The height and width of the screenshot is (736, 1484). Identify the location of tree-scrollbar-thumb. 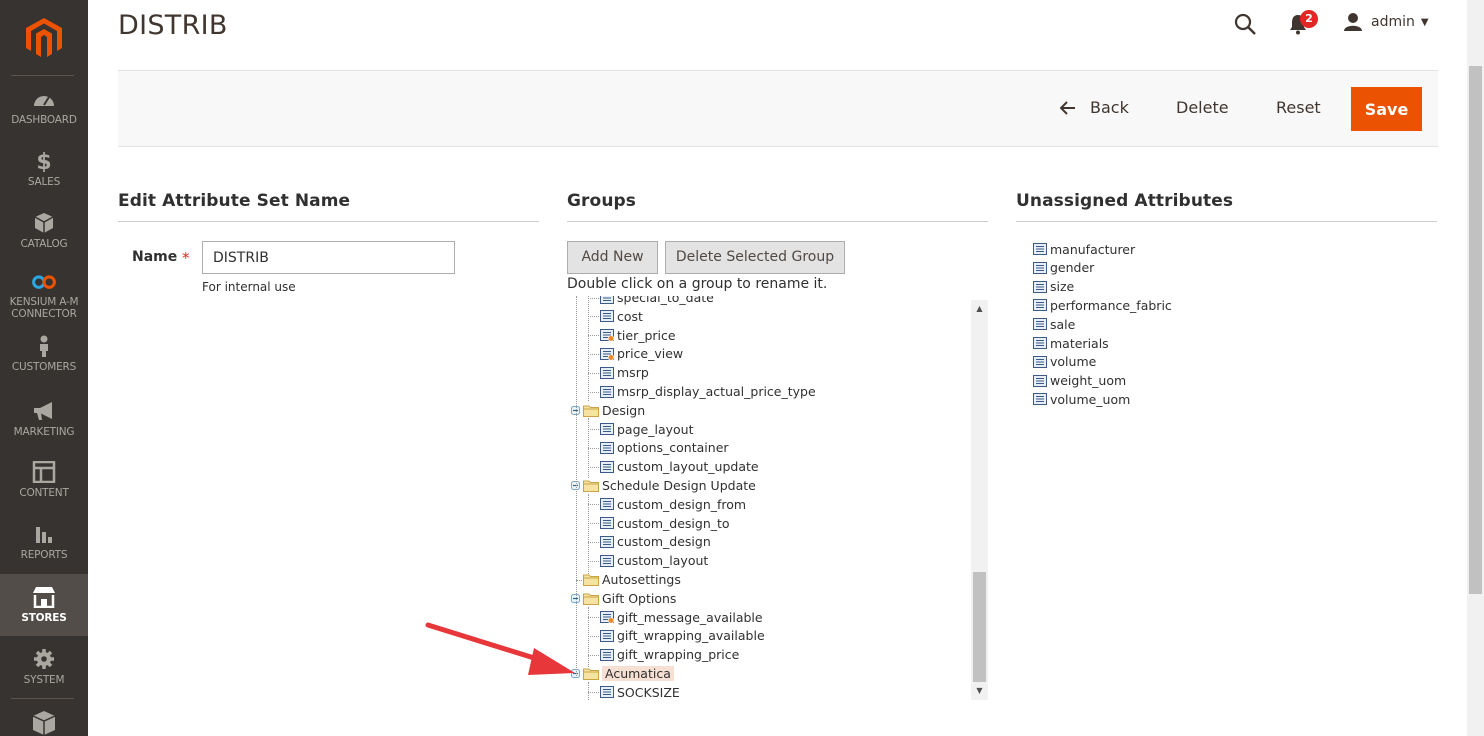
(979, 627).